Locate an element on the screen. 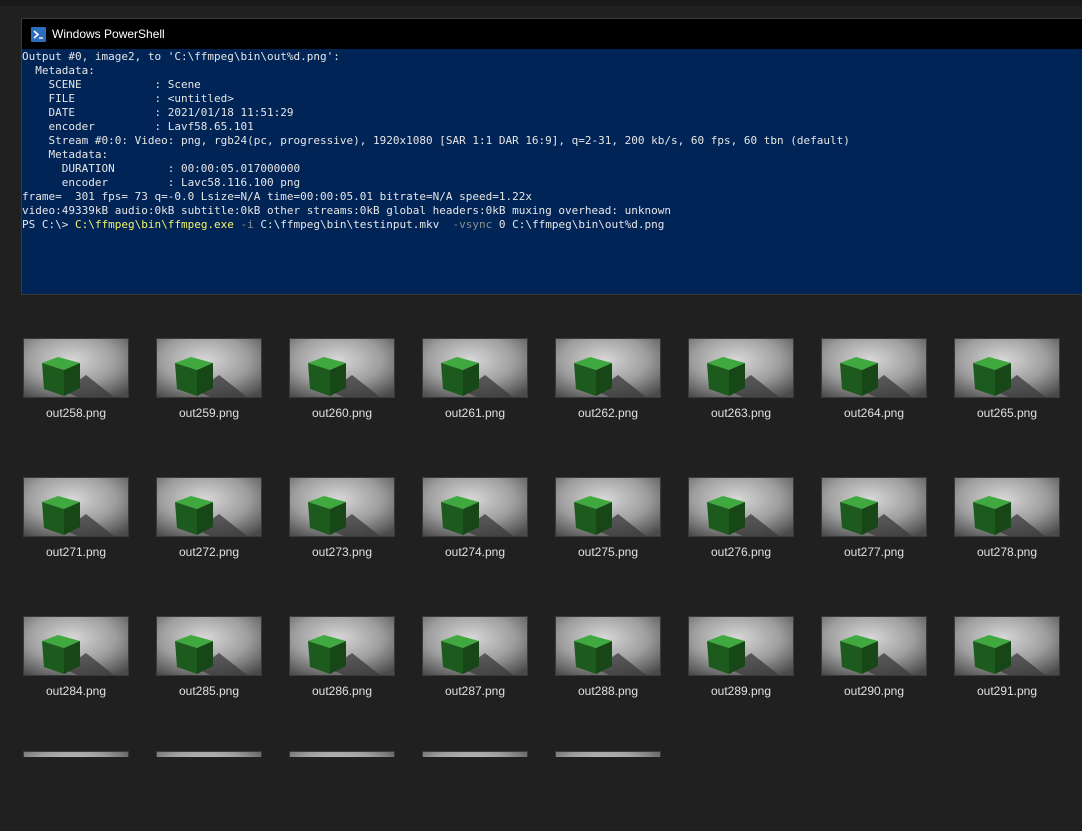  file-item: out285.png is located at coordinates (209, 657).